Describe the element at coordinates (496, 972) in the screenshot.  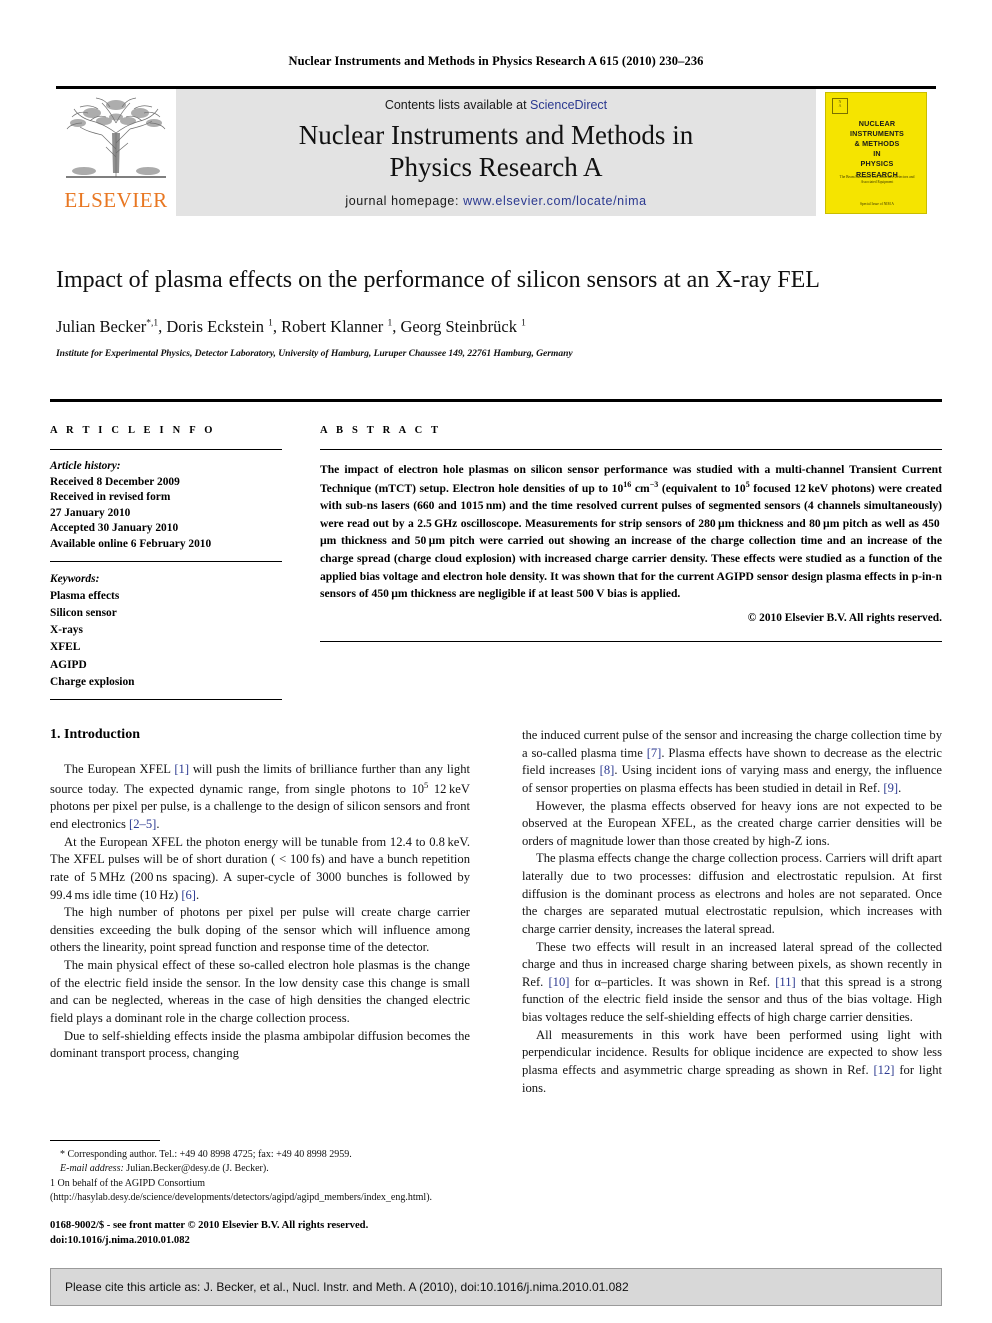
I see `column-gutter` at that location.